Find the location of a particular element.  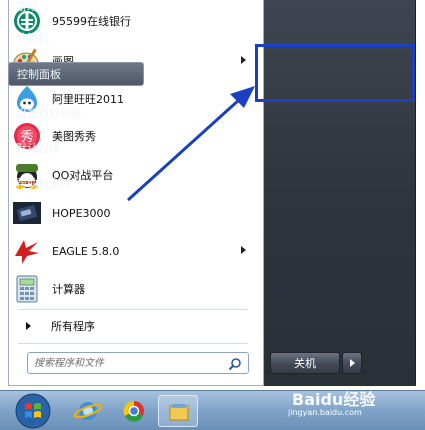

pointer-arrow-icon is located at coordinates (190, 144).